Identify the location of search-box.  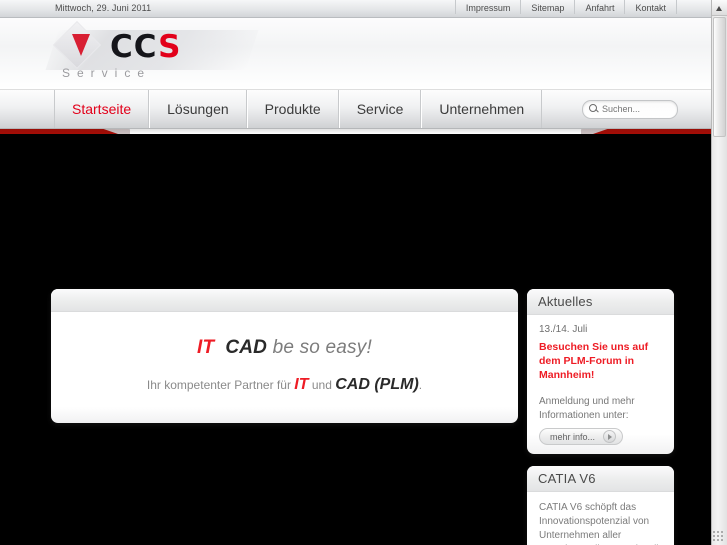
(630, 109).